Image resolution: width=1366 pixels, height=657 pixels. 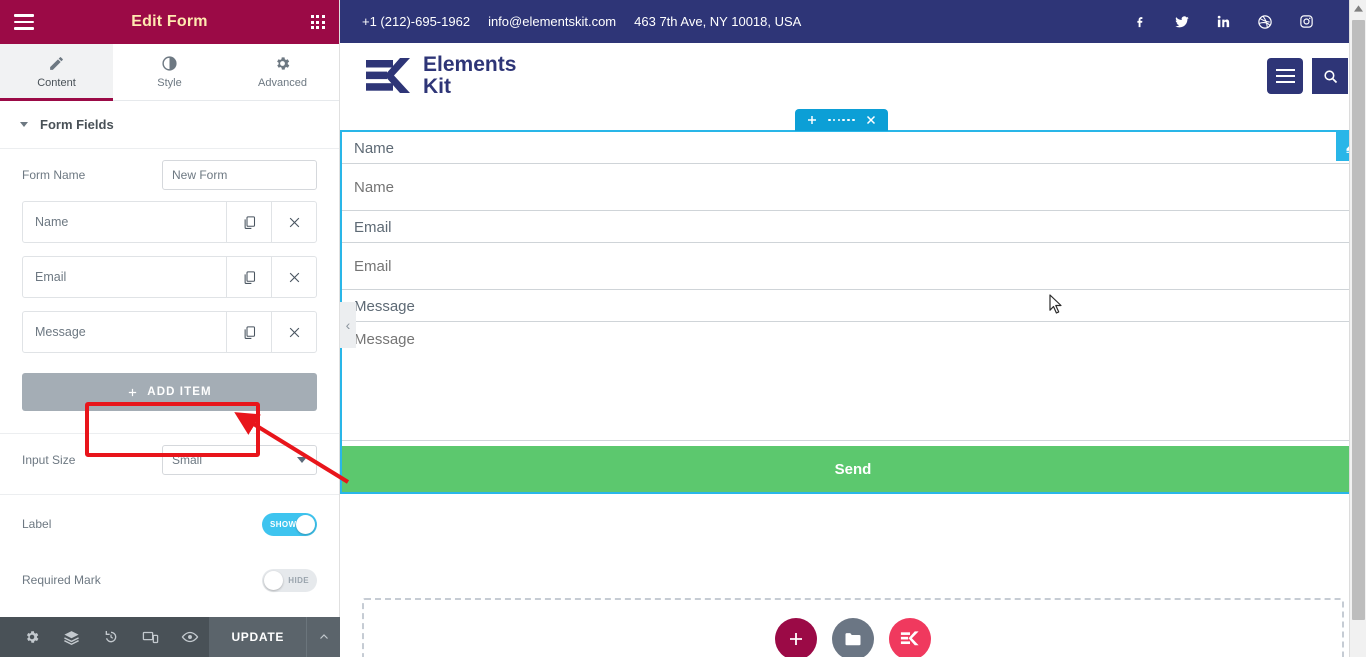 I want to click on input-size-value: Small, so click(x=187, y=460).